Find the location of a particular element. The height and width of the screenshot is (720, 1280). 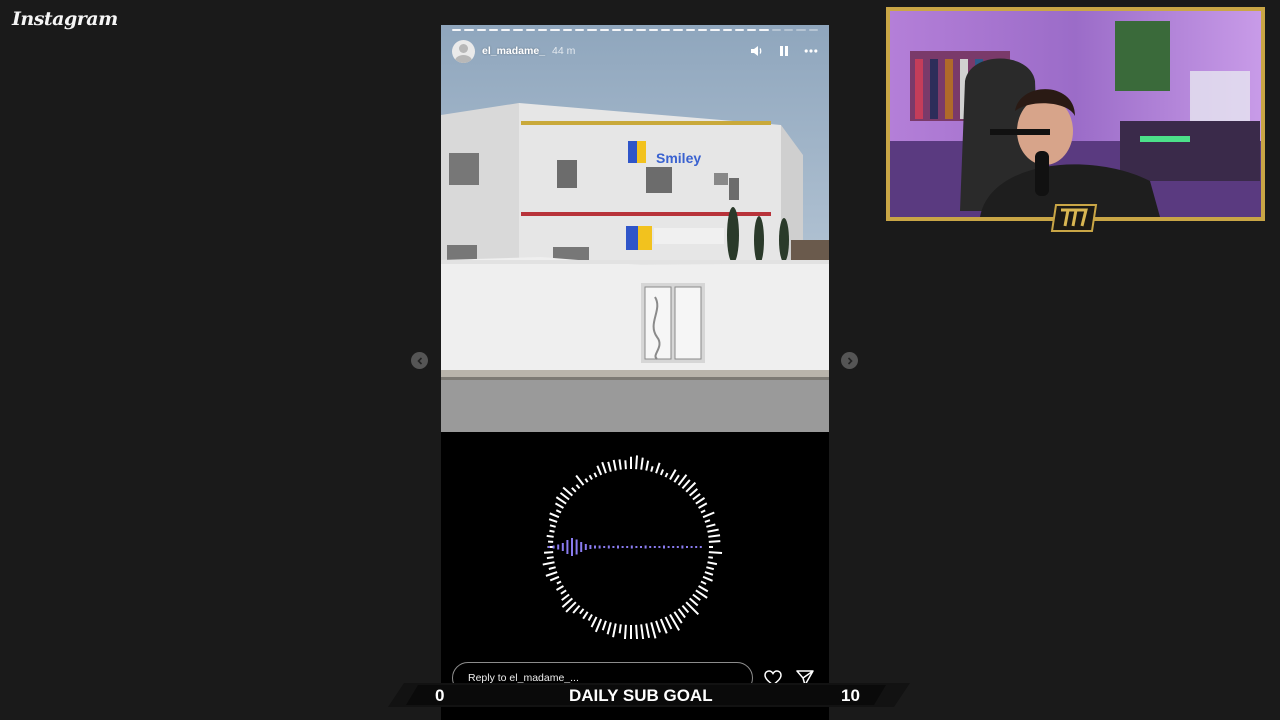

webcam-scene is located at coordinates (1075, 114).